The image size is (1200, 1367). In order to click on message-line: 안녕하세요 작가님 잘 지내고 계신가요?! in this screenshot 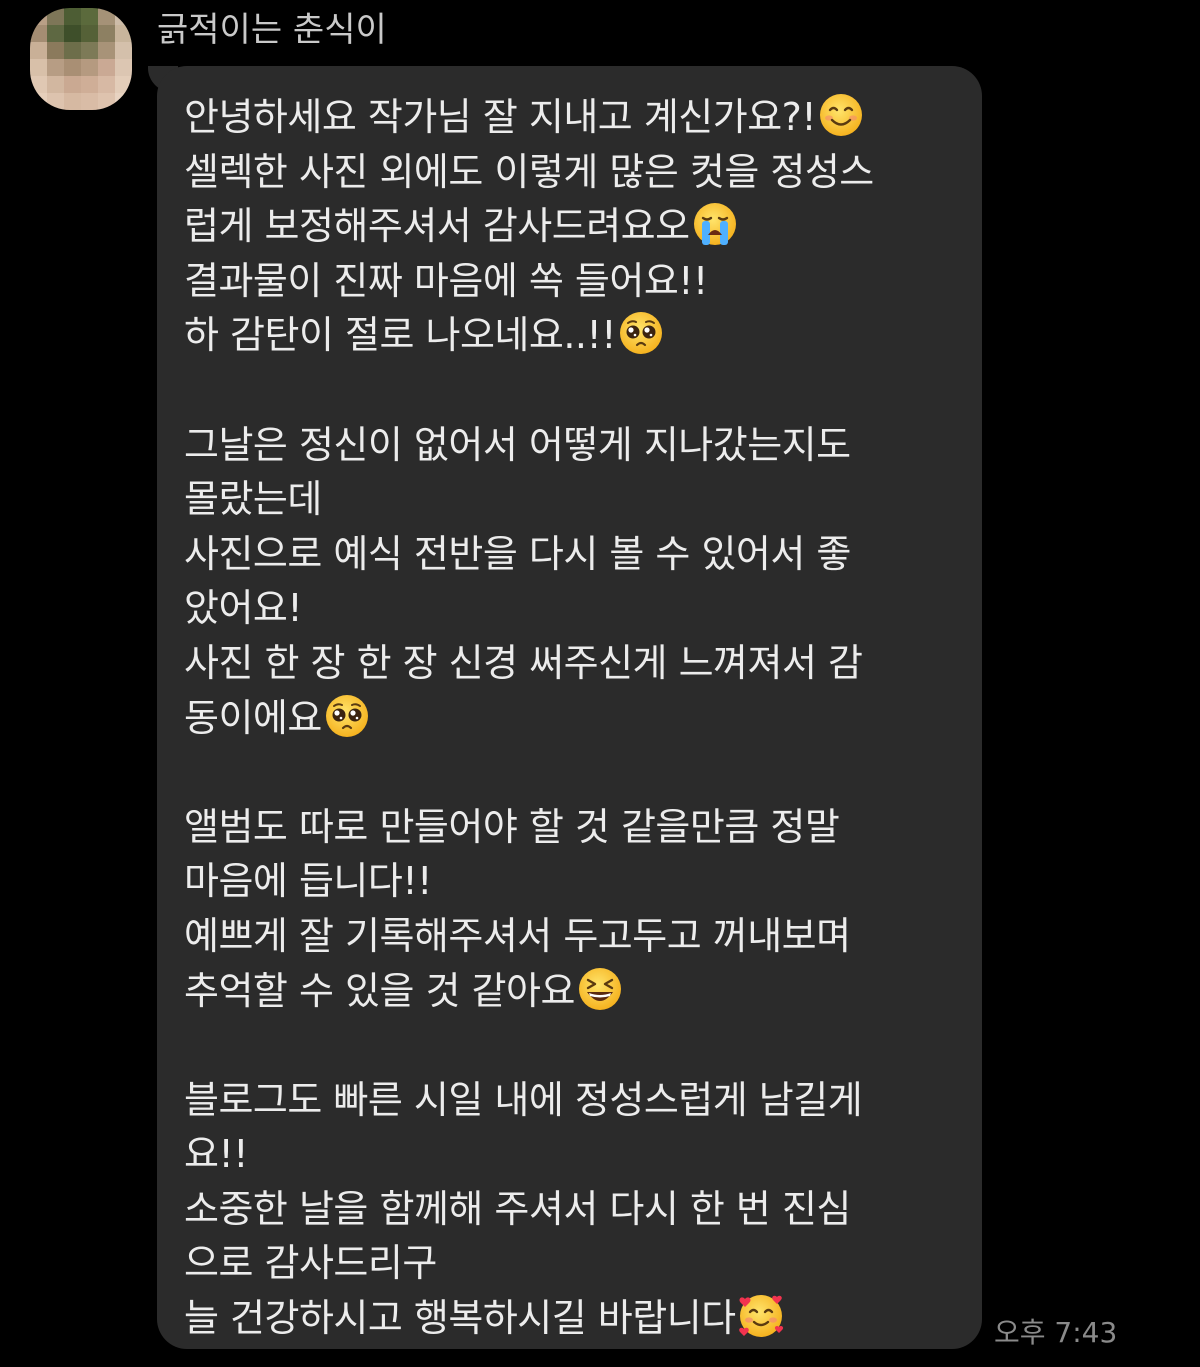, I will do `click(573, 117)`.